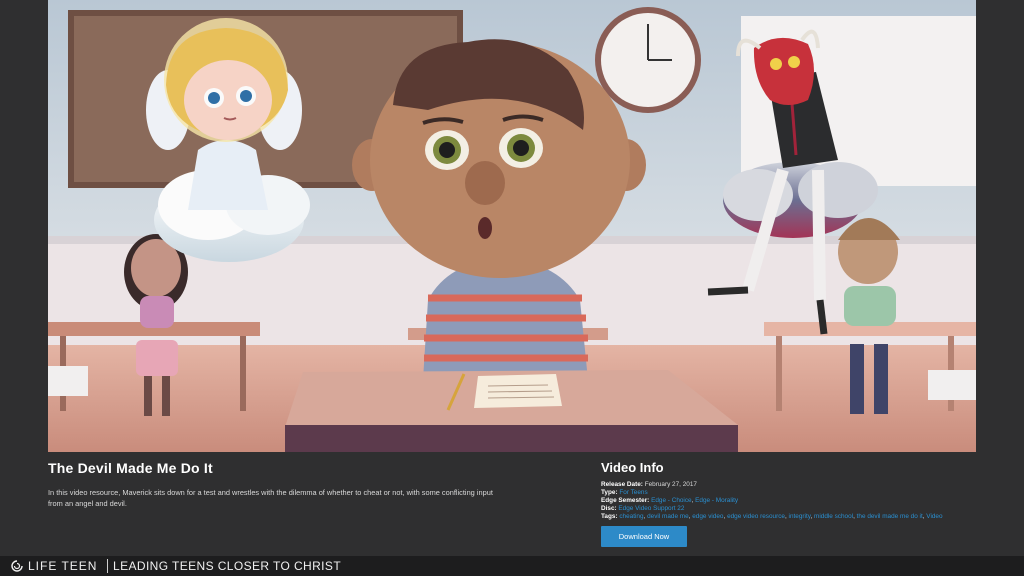 This screenshot has width=1024, height=576. Describe the element at coordinates (716, 500) in the screenshot. I see `edge-semester-link: Edge - Morality` at that location.